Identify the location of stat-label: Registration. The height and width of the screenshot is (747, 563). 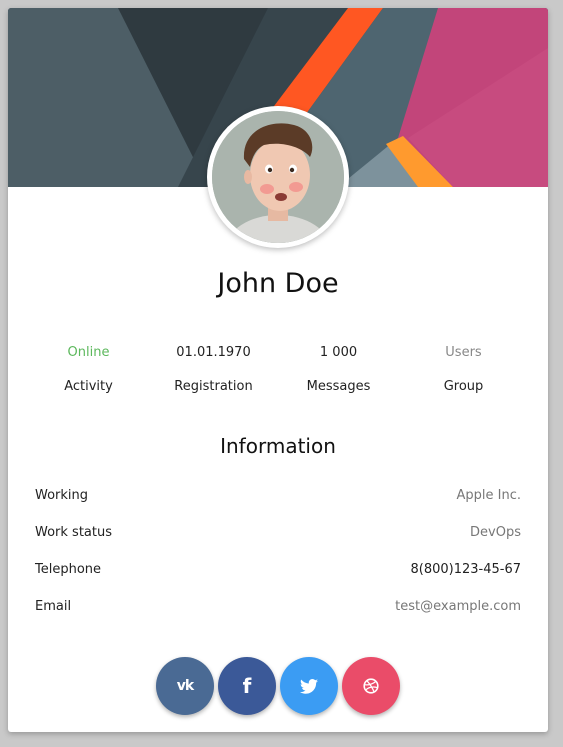
(213, 386).